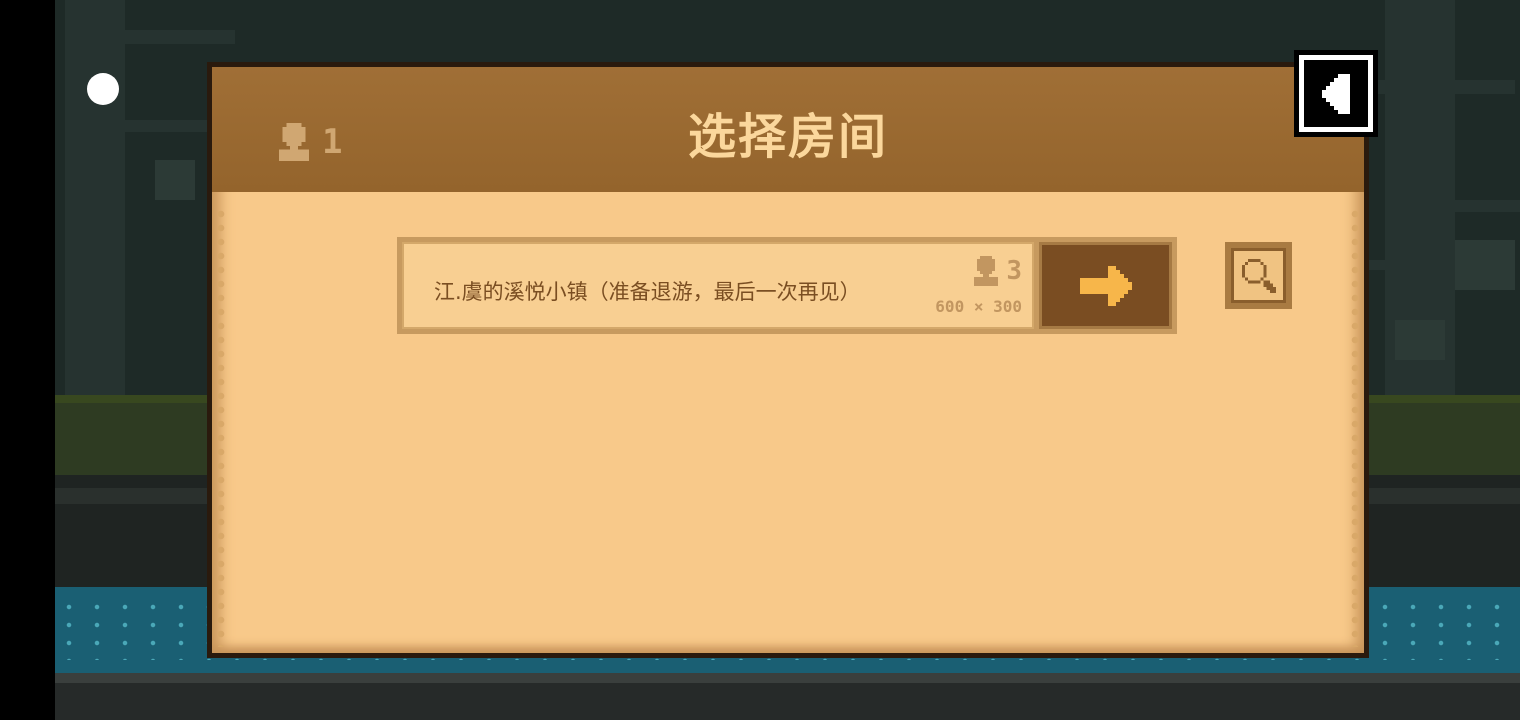 The width and height of the screenshot is (1520, 720). I want to click on person-icon, so click(986, 271).